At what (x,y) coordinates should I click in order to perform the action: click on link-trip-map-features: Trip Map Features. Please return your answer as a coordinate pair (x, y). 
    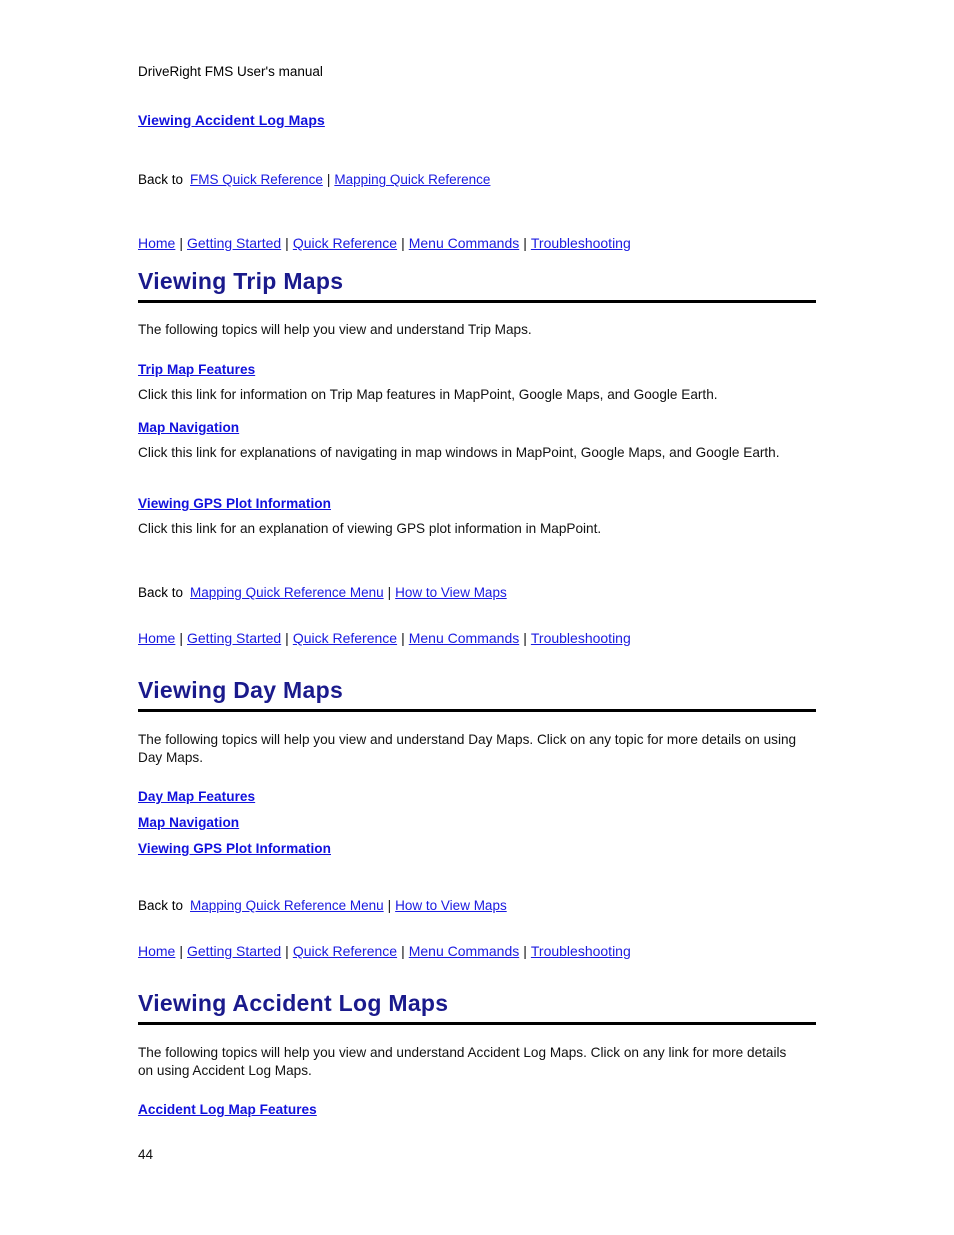
    Looking at the image, I should click on (196, 370).